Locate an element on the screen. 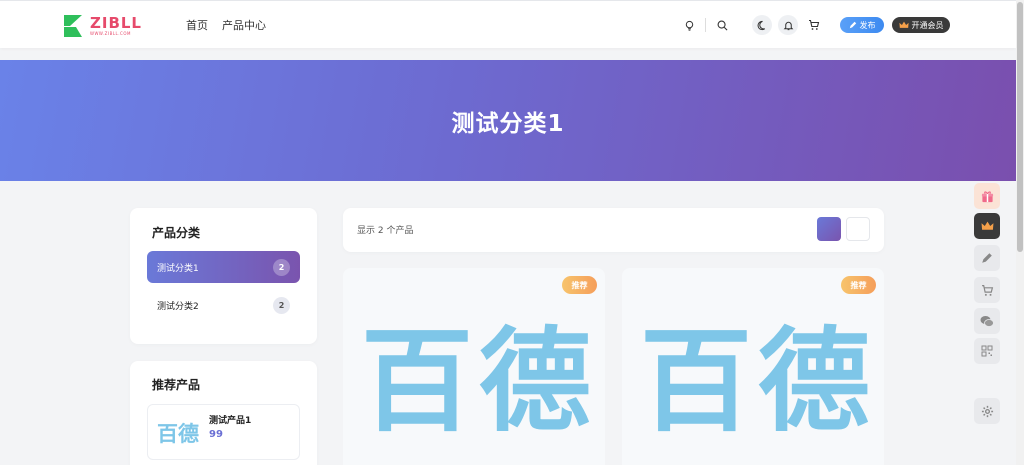 The width and height of the screenshot is (1024, 465). search-icon is located at coordinates (722, 25).